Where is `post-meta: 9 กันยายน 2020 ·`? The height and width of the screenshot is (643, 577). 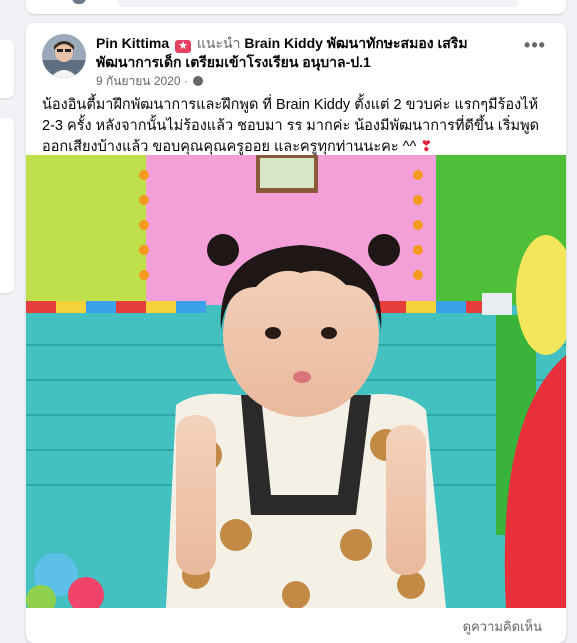
post-meta: 9 กันยายน 2020 · is located at coordinates (301, 81).